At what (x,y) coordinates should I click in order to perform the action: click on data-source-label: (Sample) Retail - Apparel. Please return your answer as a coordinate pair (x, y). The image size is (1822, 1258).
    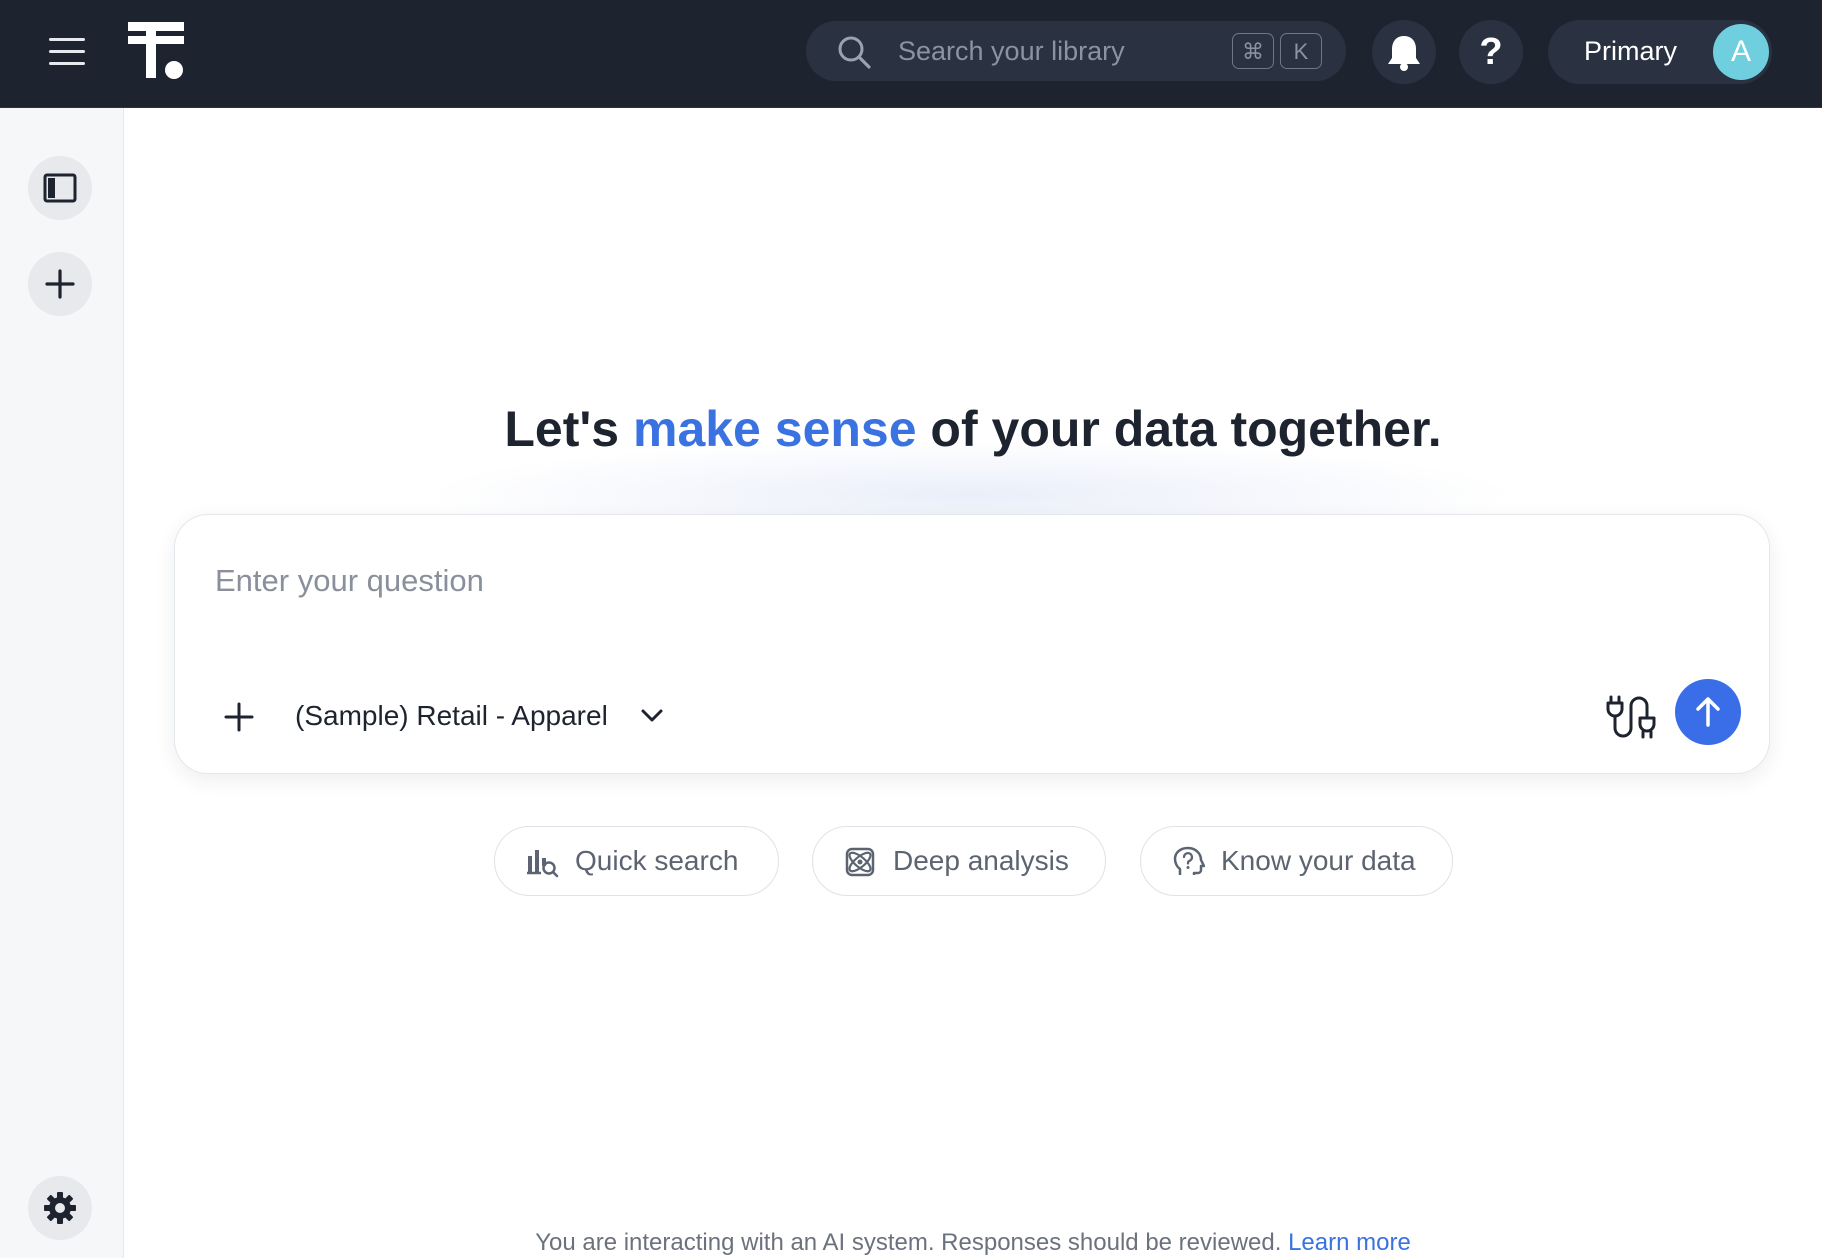
    Looking at the image, I should click on (451, 715).